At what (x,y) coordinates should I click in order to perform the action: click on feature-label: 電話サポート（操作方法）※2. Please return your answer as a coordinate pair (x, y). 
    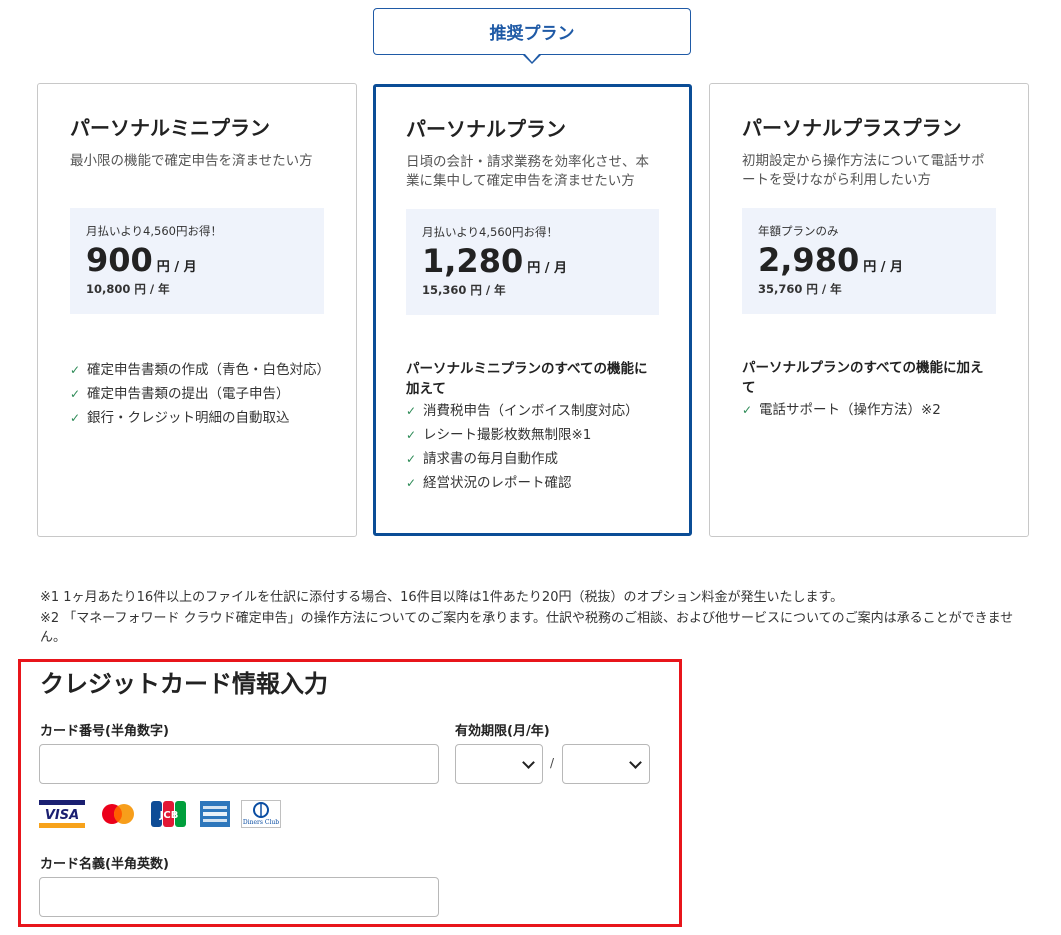
    Looking at the image, I should click on (850, 410).